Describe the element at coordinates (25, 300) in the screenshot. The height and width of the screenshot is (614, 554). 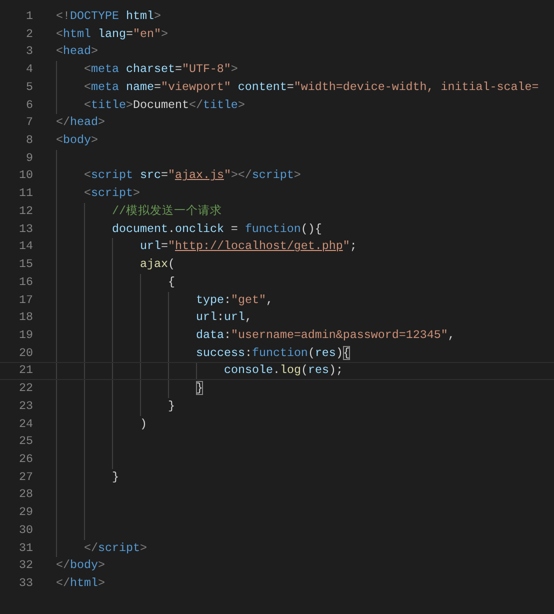
I see `line-number: 17` at that location.